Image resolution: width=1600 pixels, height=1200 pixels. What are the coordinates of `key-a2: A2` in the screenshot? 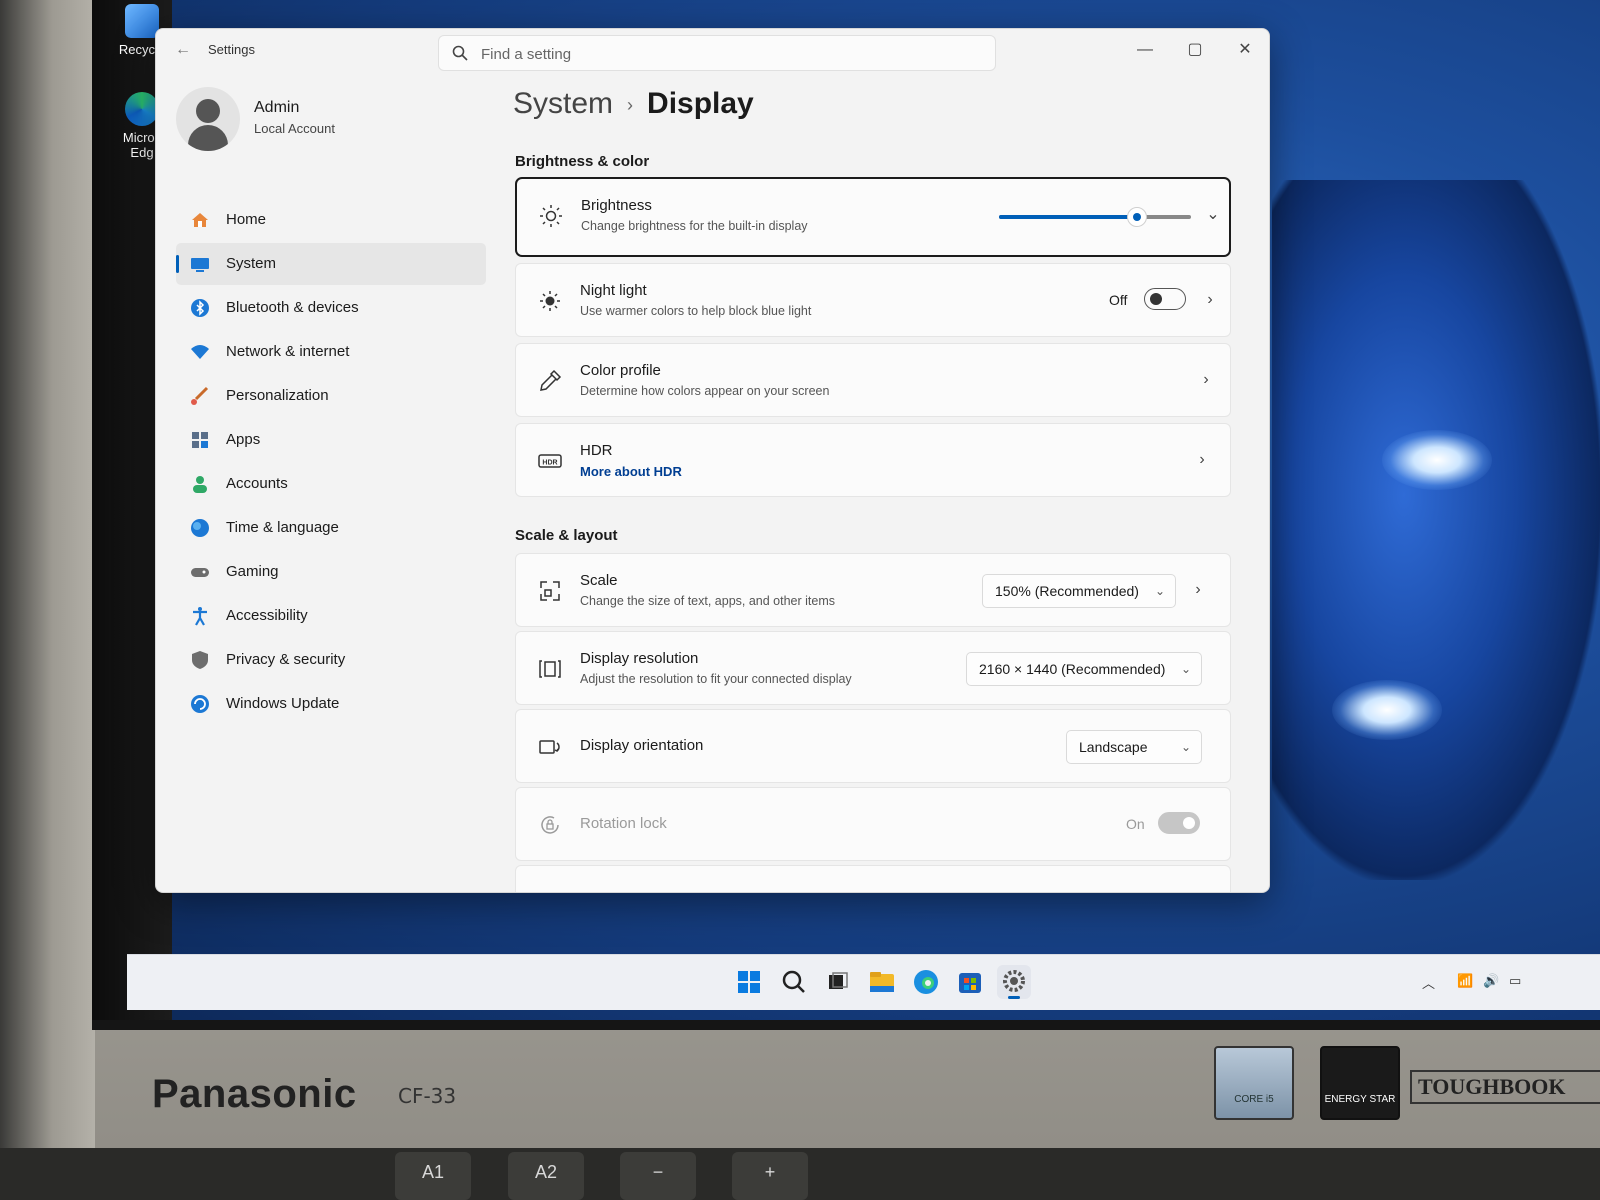 It's located at (546, 1176).